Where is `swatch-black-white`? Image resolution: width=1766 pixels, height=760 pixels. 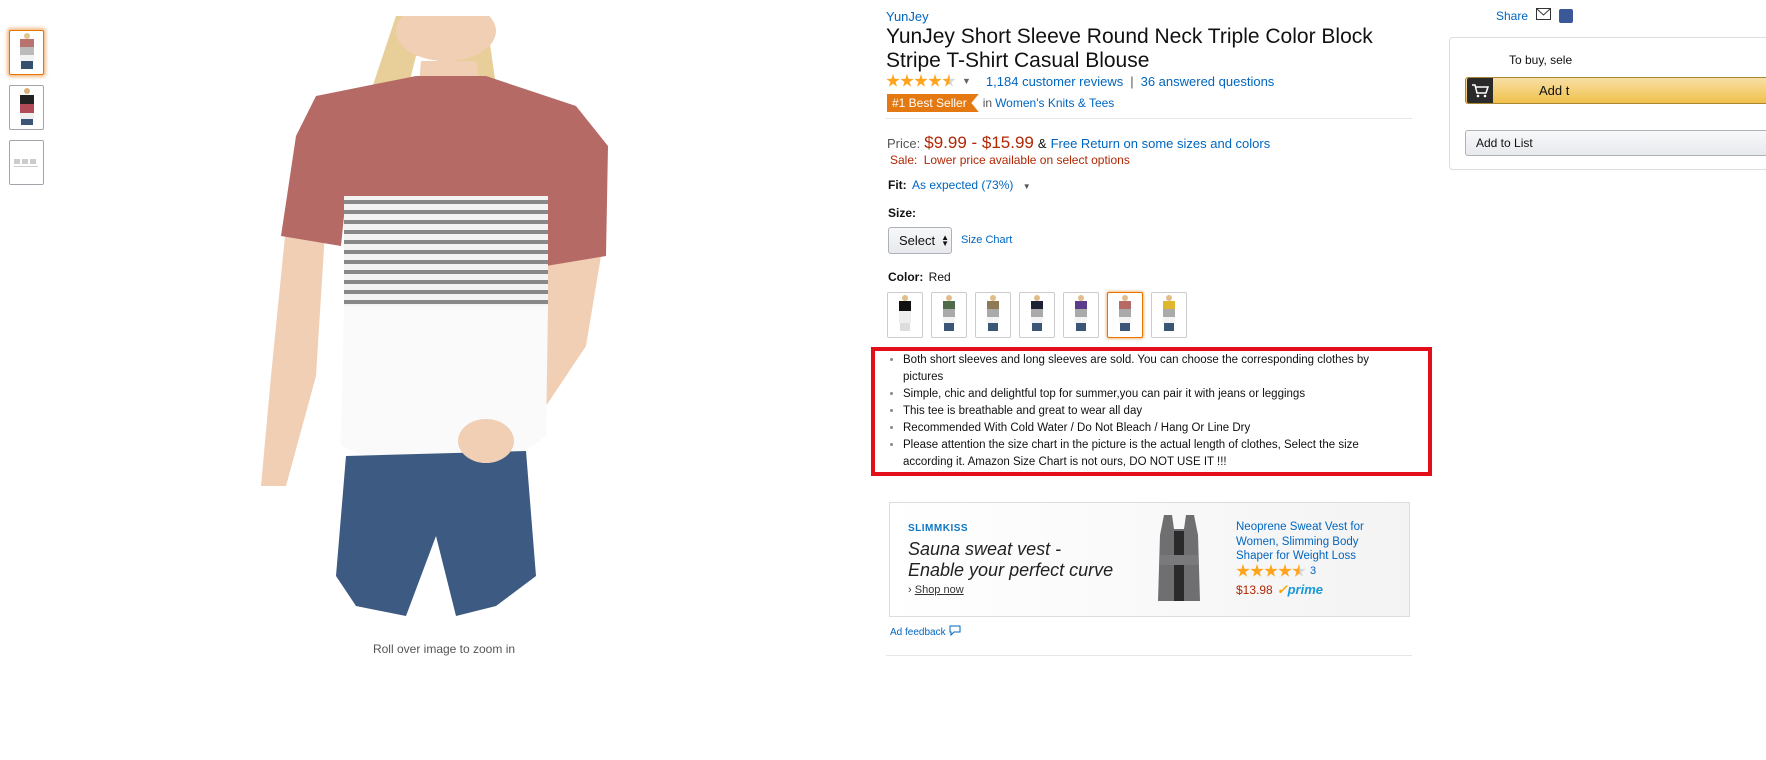
swatch-black-white is located at coordinates (905, 315).